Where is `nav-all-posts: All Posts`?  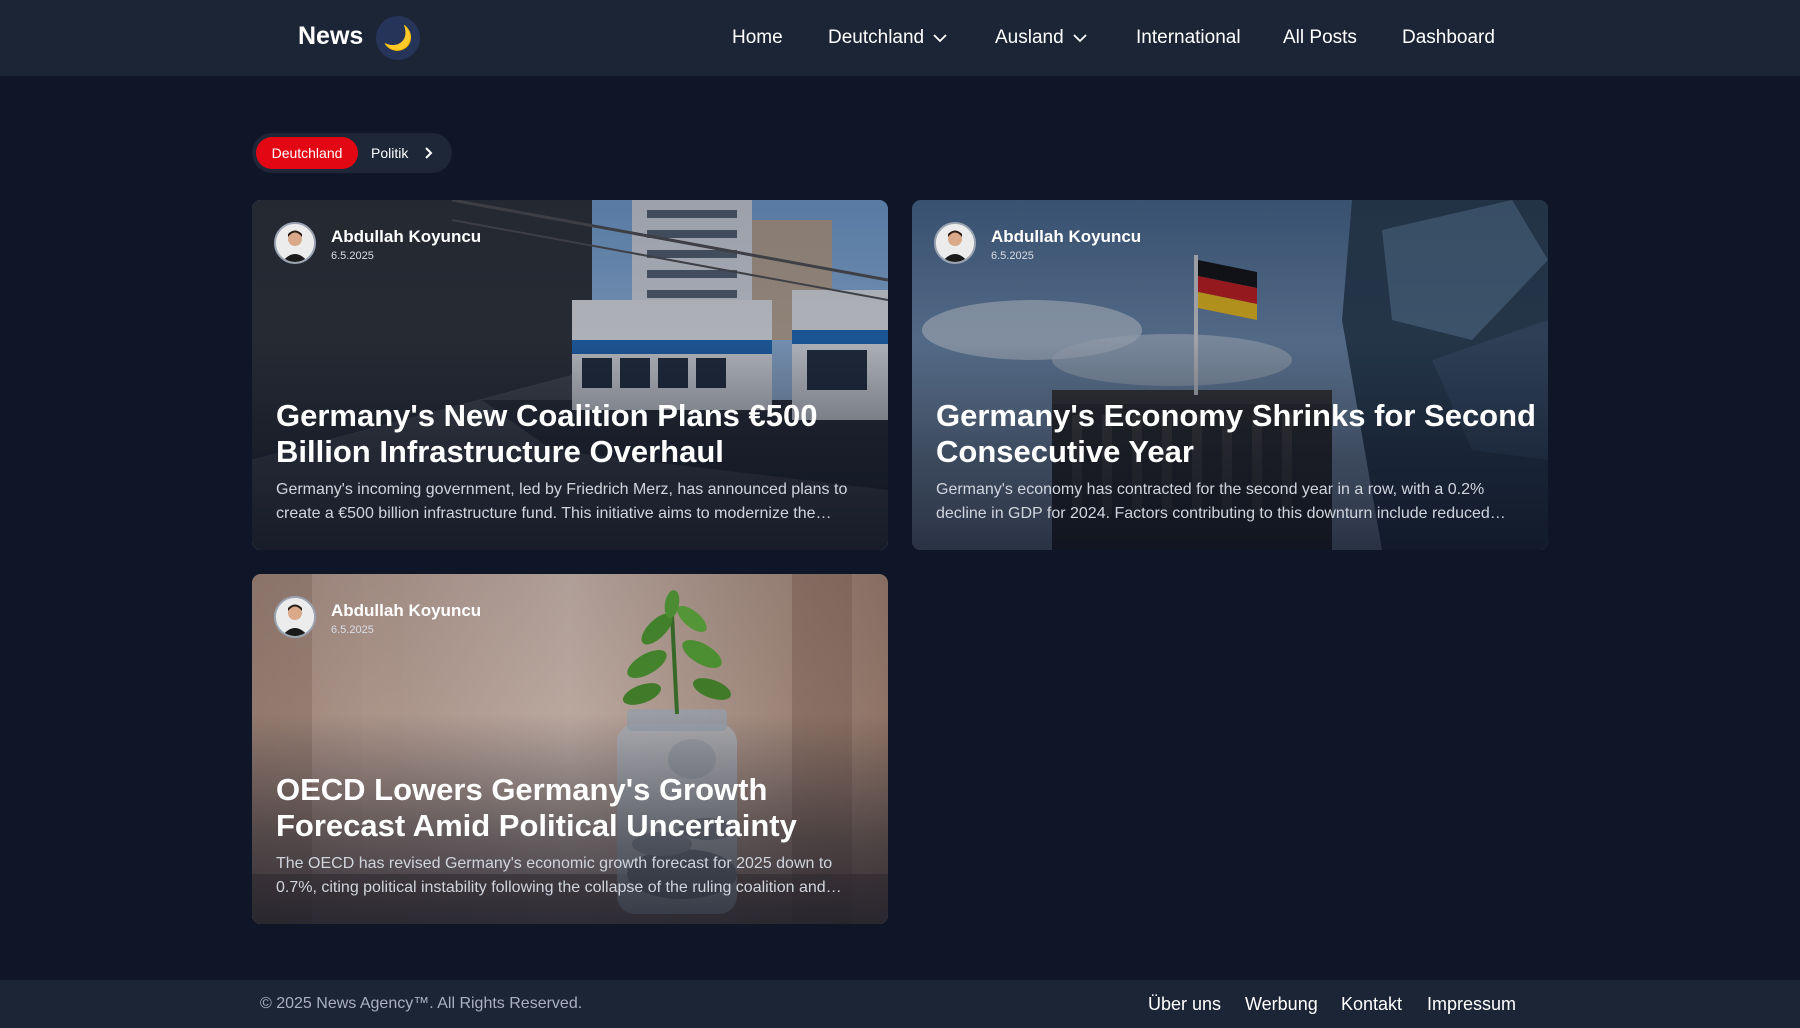 nav-all-posts: All Posts is located at coordinates (1320, 38).